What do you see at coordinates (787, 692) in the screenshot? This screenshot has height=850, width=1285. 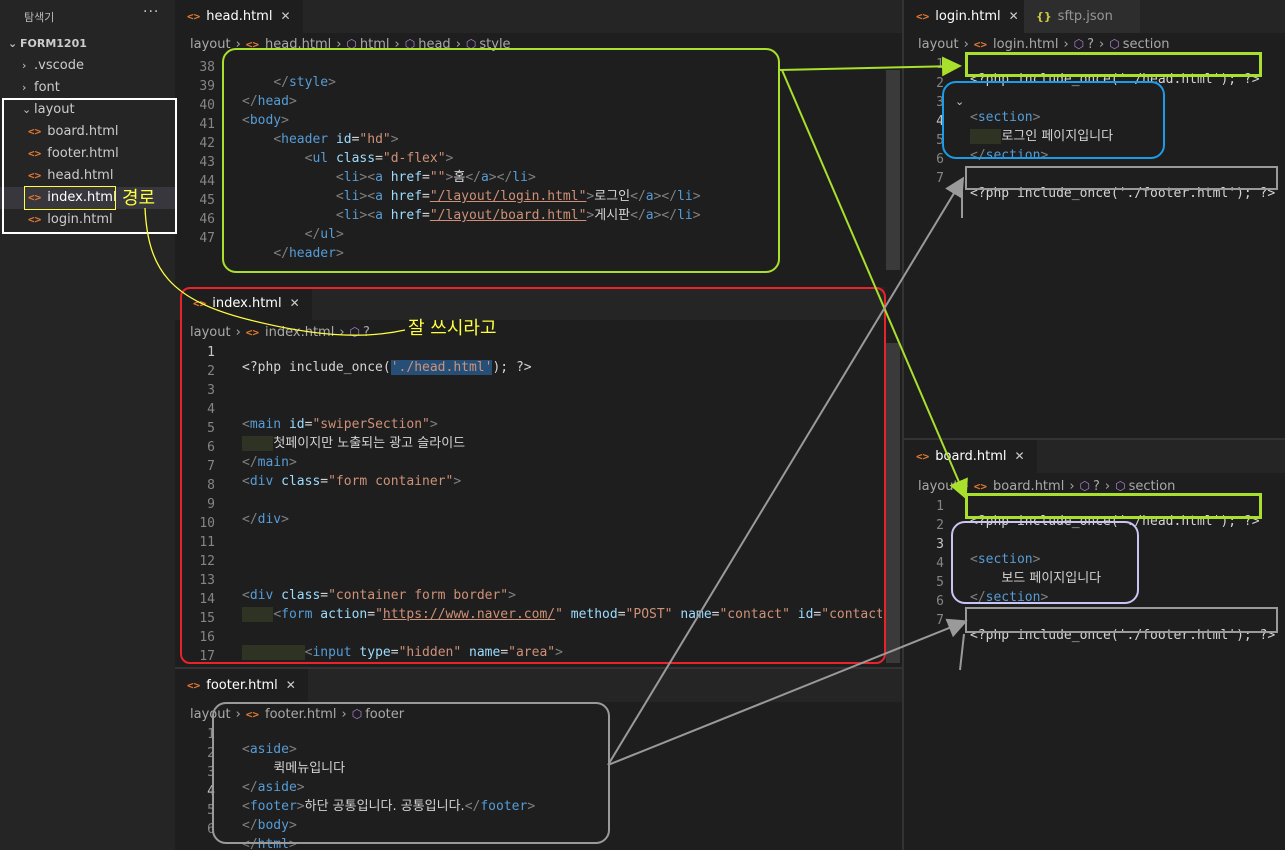 I see `gray-arrow-board` at bounding box center [787, 692].